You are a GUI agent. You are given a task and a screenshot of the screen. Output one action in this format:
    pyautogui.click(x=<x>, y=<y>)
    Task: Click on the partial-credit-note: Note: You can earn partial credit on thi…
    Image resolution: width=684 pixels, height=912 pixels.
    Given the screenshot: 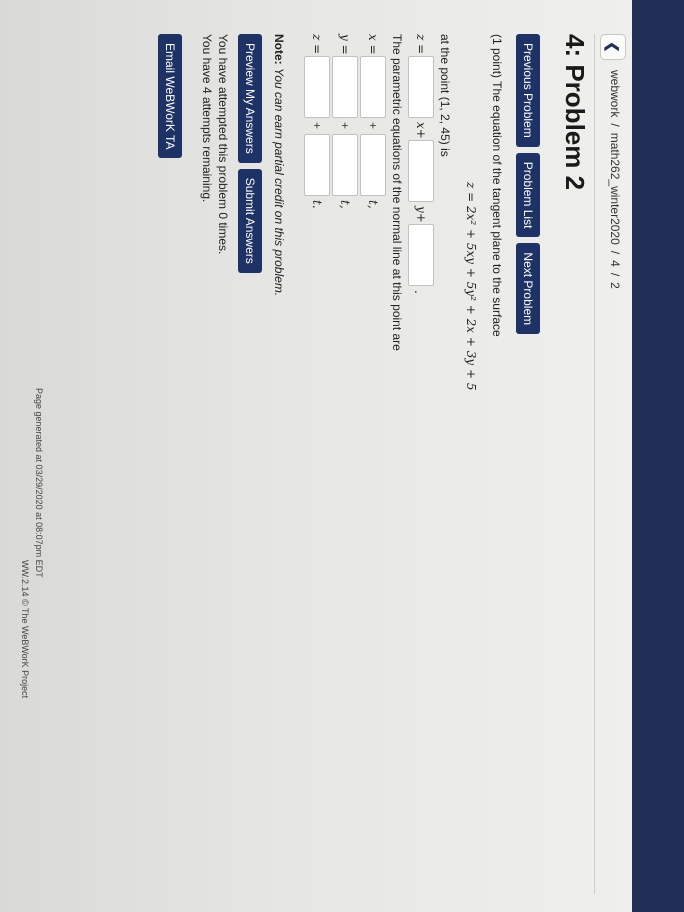 What is the action you would take?
    pyautogui.click(x=279, y=165)
    